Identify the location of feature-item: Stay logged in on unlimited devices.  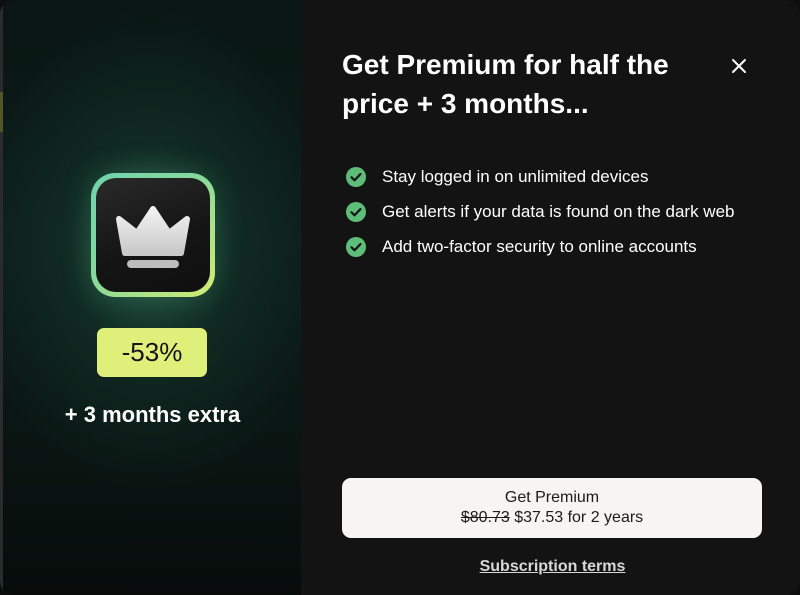
(540, 176).